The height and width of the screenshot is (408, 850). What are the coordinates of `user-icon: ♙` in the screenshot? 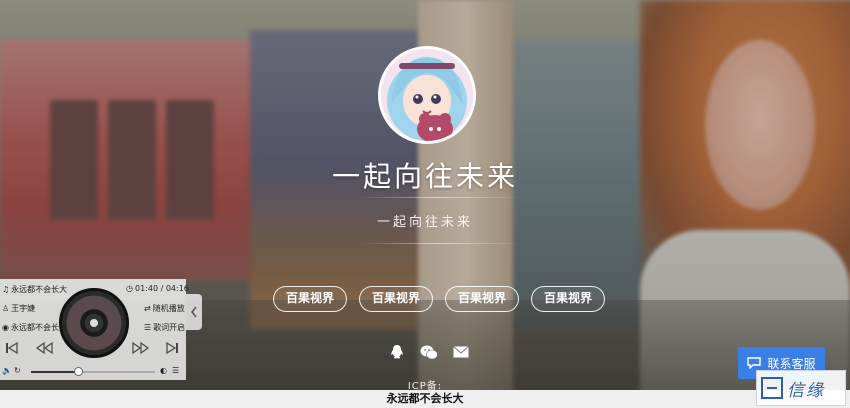 It's located at (6, 308).